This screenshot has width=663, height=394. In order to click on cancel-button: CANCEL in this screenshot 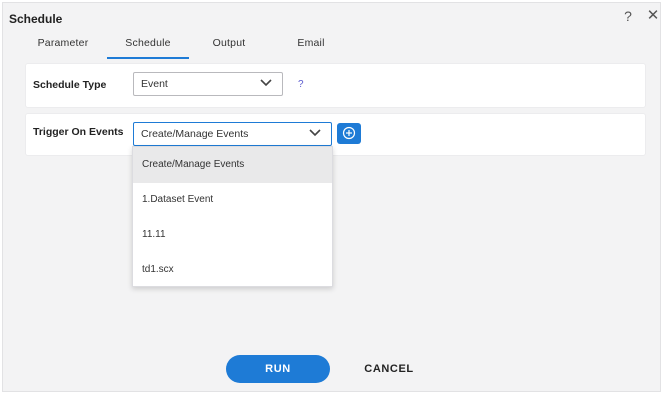, I will do `click(389, 369)`.